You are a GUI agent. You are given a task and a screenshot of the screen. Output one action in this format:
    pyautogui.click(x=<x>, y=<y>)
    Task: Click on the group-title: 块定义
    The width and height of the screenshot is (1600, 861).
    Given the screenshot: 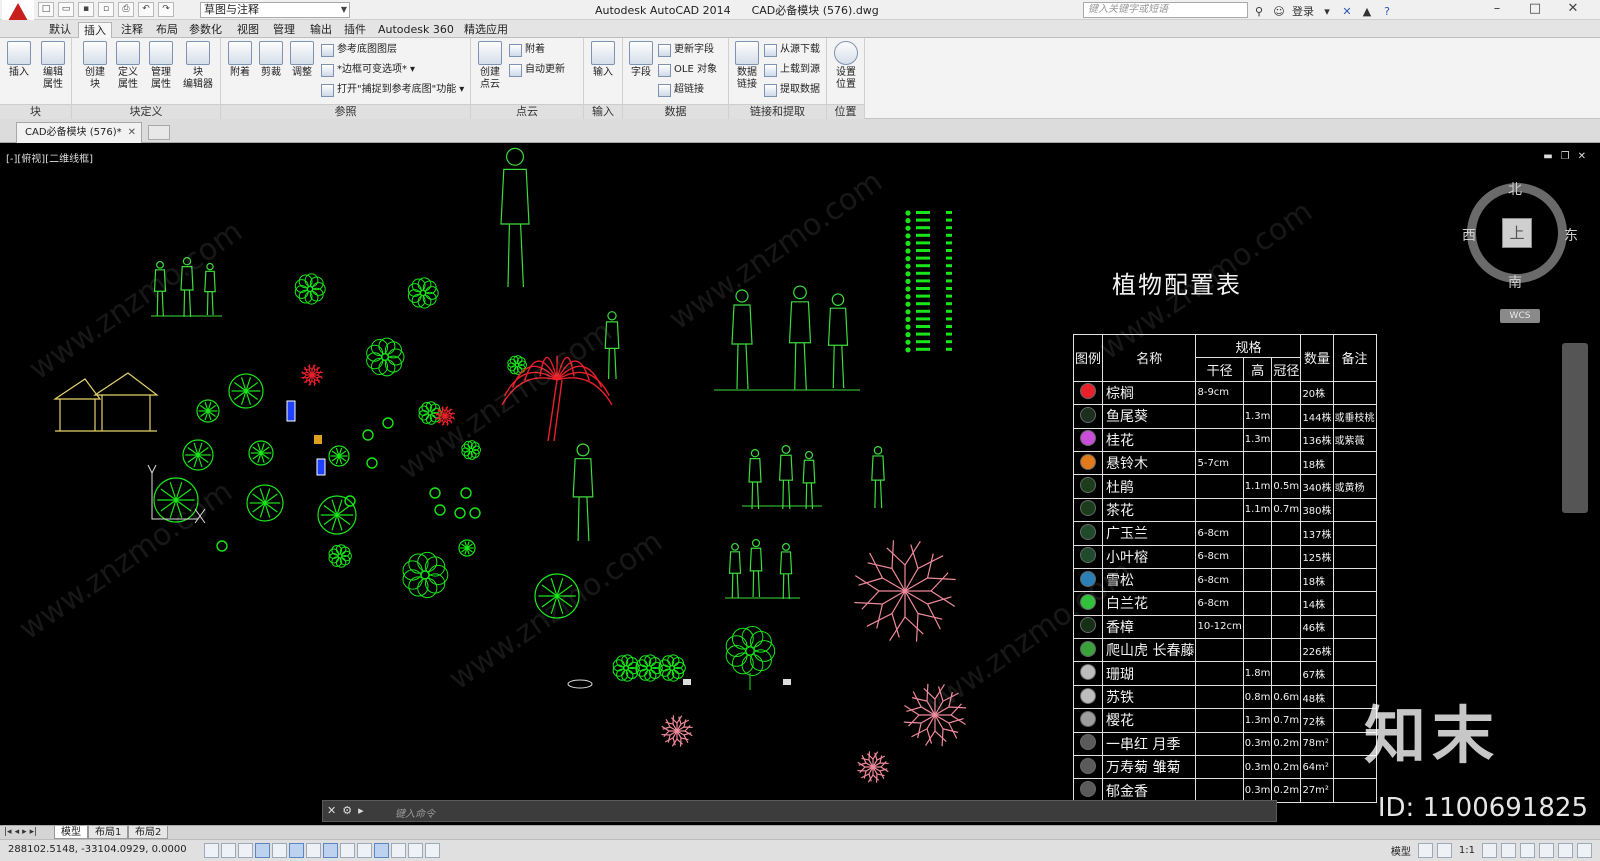 What is the action you would take?
    pyautogui.click(x=146, y=111)
    